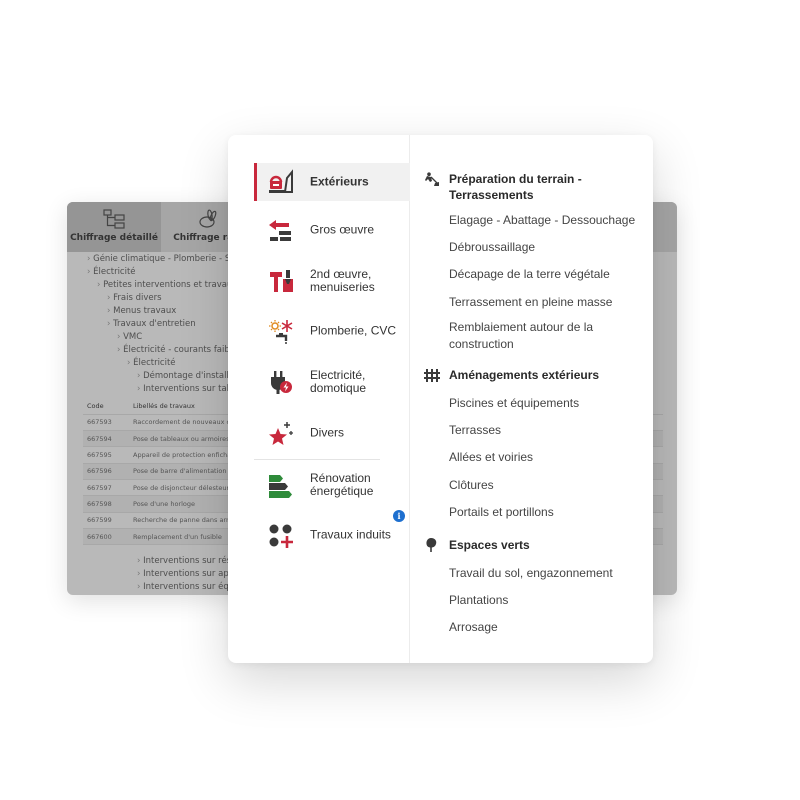  Describe the element at coordinates (186, 587) in the screenshot. I see `tree-node: Interventions sur équi` at that location.